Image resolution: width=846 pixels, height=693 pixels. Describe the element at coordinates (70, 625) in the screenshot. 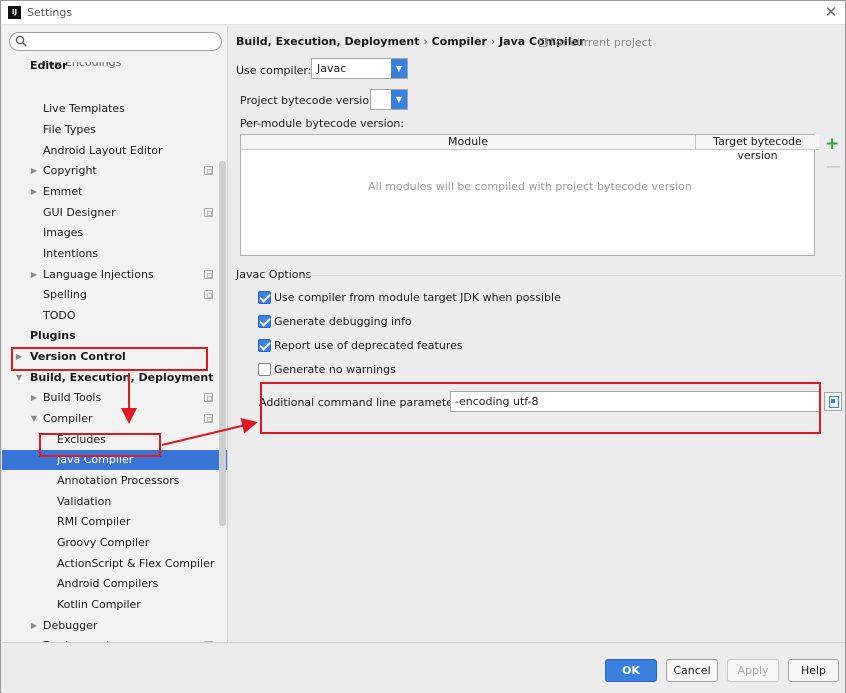

I see `sidebar-item-label: Debugger` at that location.